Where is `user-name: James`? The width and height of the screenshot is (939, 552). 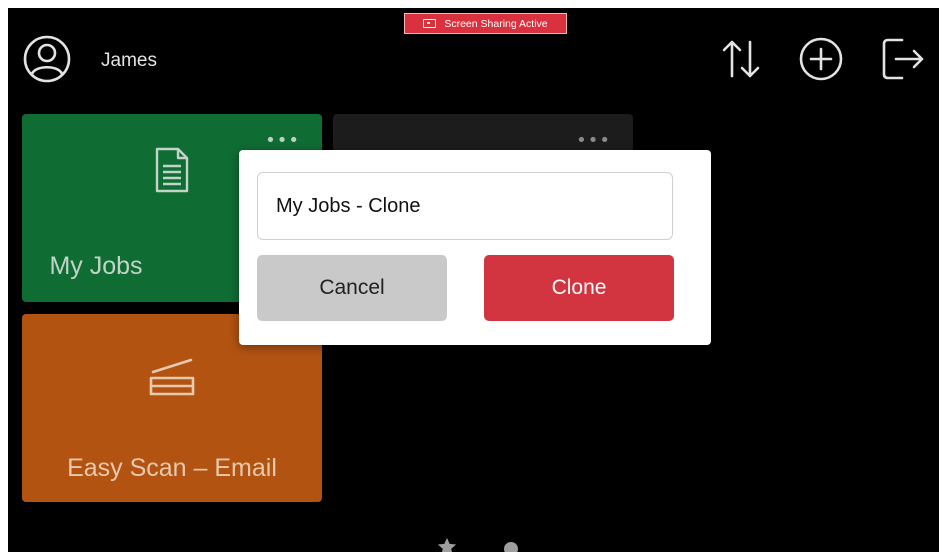
user-name: James is located at coordinates (129, 60).